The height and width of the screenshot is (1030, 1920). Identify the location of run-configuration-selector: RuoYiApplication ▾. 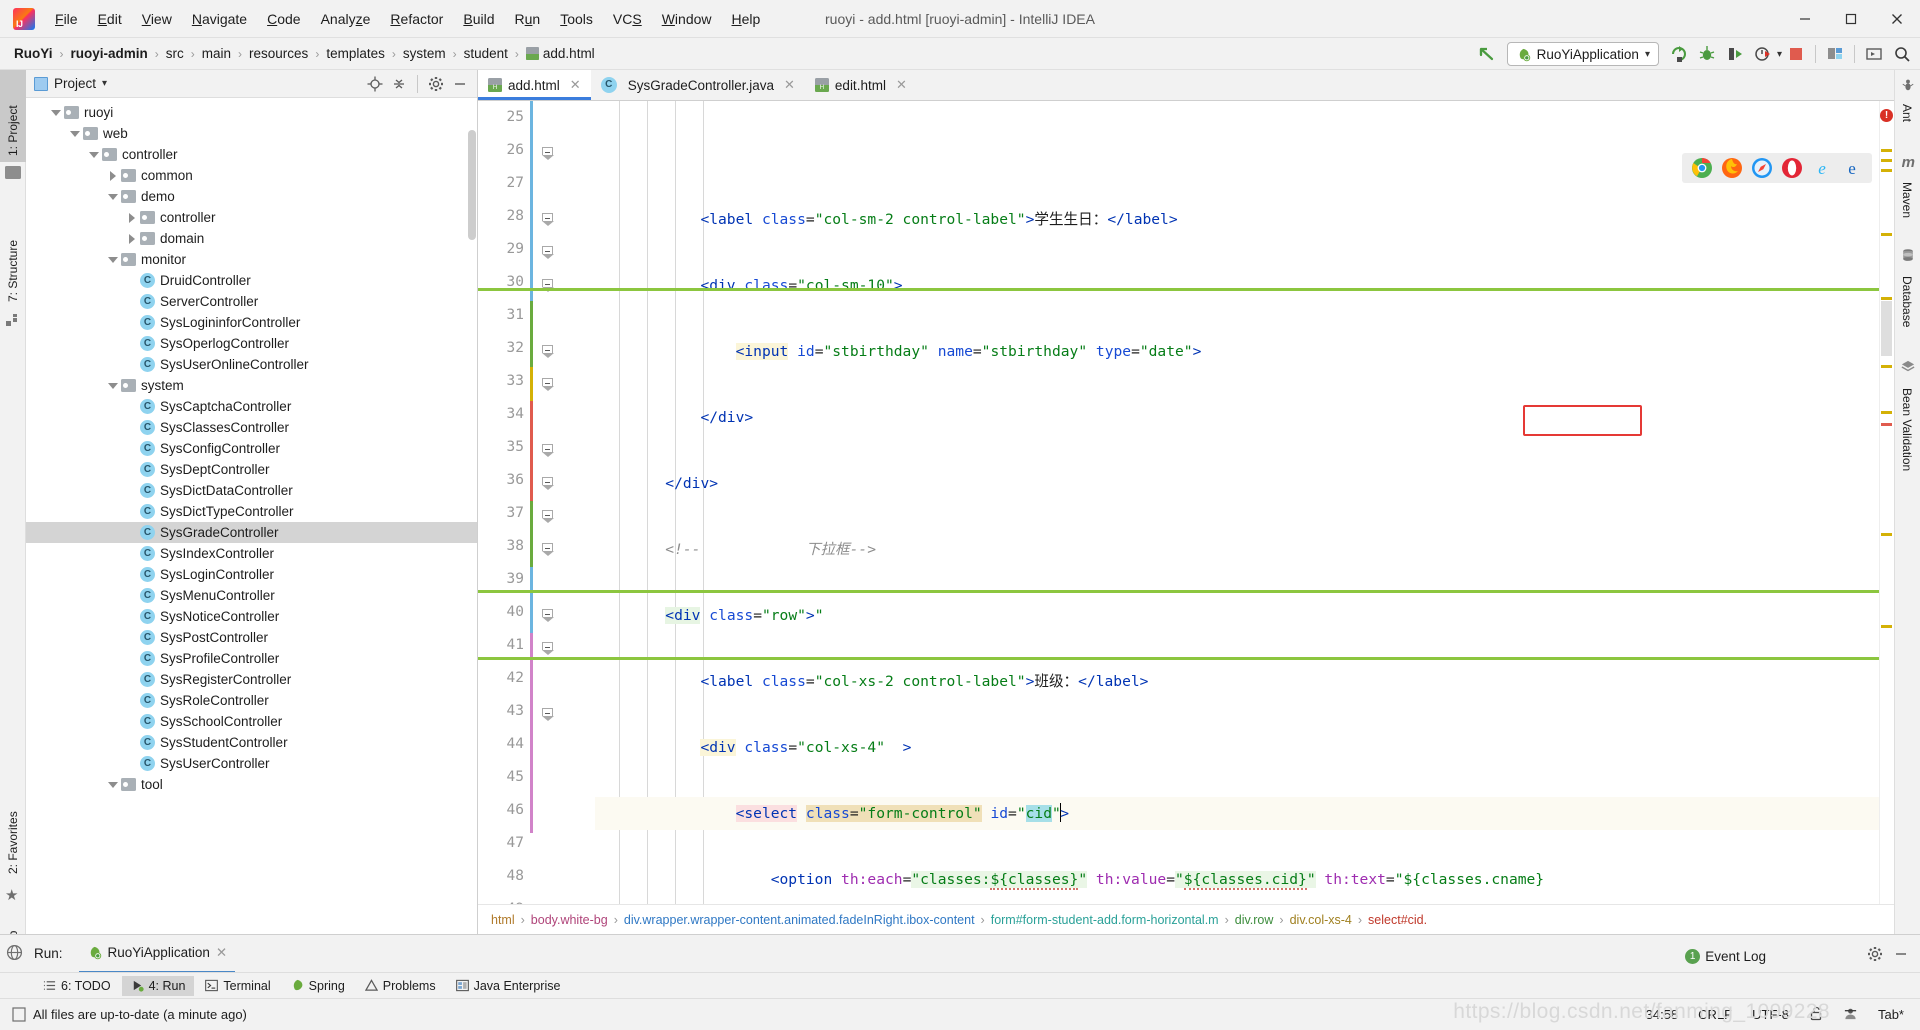
(1582, 54).